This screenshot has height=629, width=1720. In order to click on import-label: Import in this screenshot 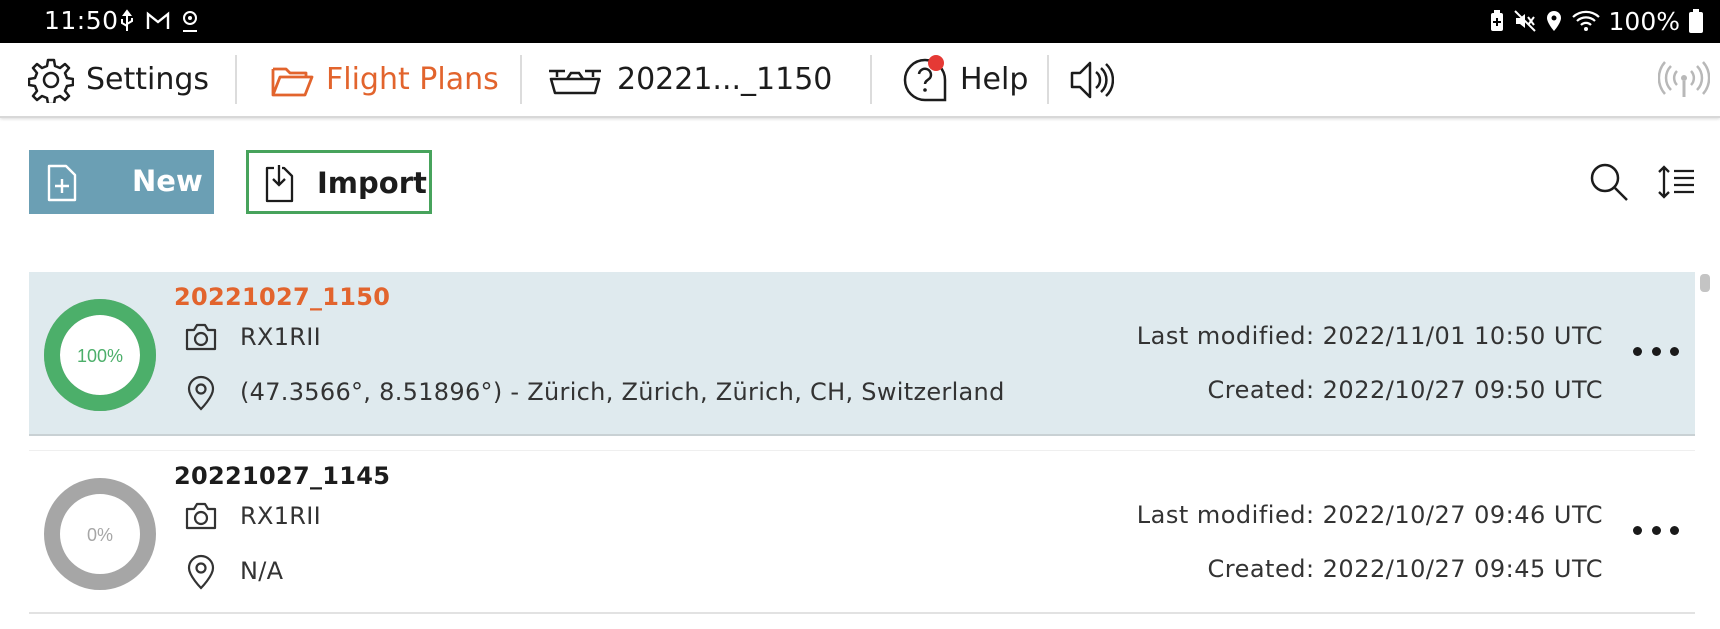, I will do `click(372, 183)`.